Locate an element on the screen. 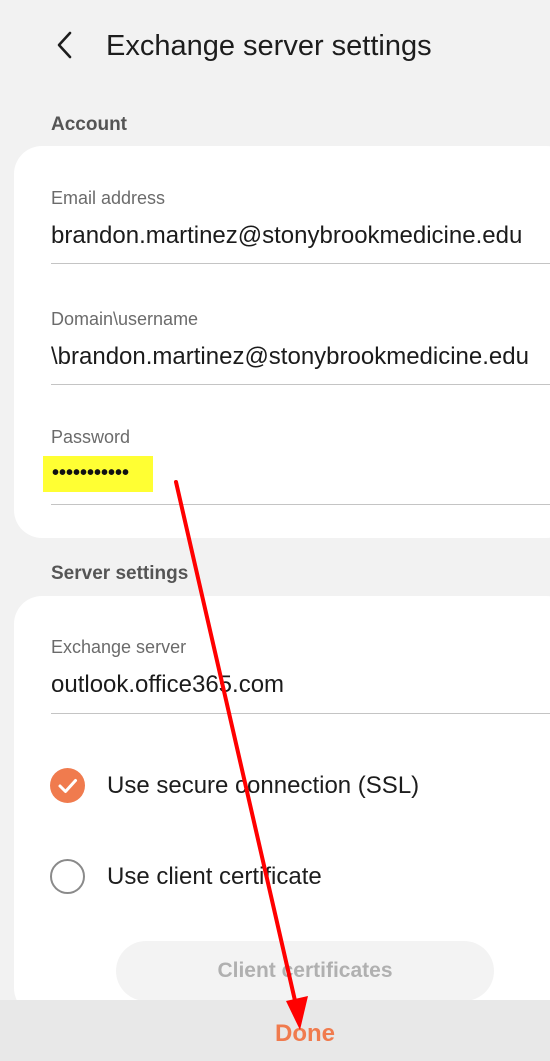  ssl-option: Use secure connection (SSL) is located at coordinates (290, 786).